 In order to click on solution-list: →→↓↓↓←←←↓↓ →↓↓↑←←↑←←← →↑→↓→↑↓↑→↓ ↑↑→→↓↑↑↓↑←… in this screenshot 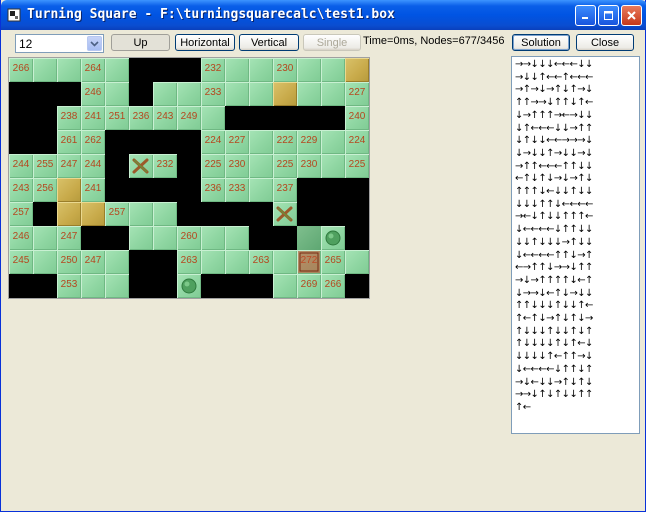, I will do `click(575, 245)`.